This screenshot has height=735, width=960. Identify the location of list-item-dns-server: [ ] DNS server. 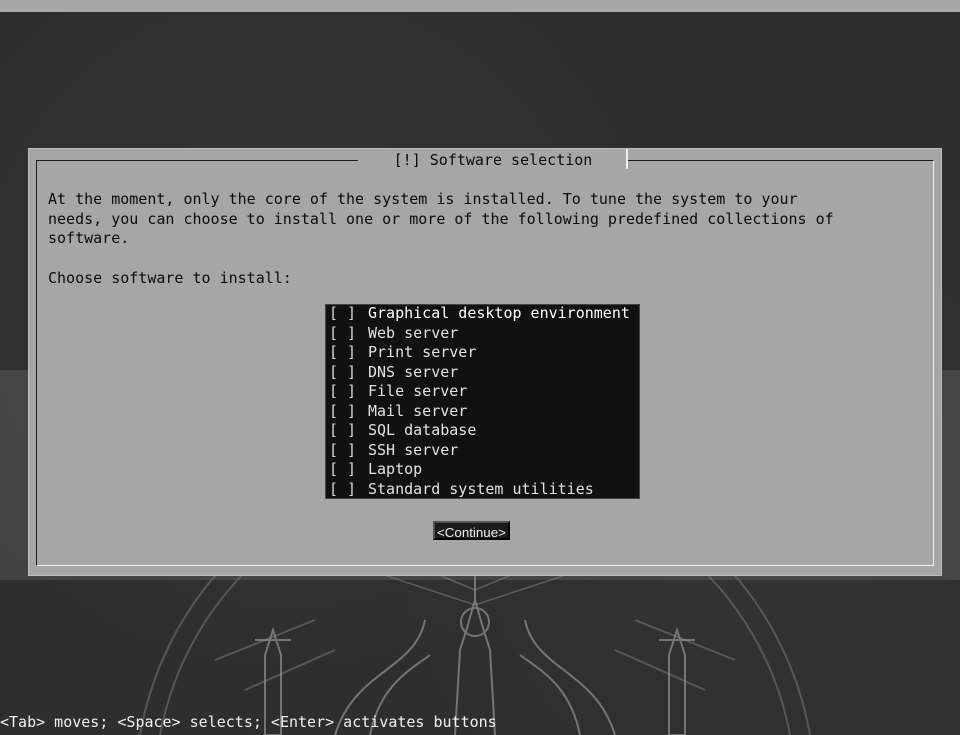
(482, 373).